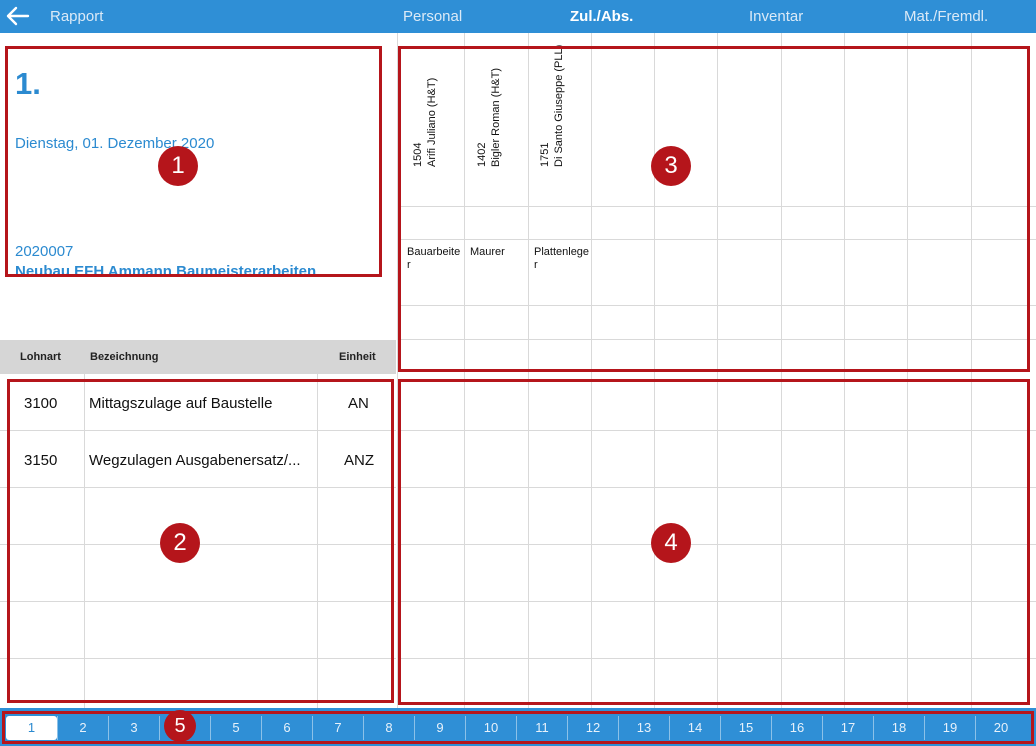 The image size is (1036, 746). I want to click on annotation-badge-3: 3, so click(671, 166).